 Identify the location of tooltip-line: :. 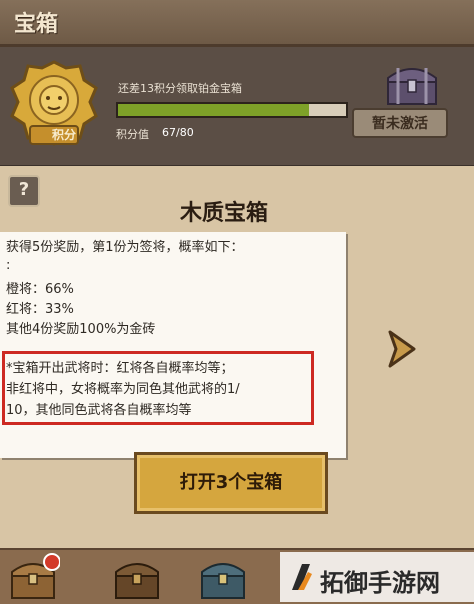
(8, 265).